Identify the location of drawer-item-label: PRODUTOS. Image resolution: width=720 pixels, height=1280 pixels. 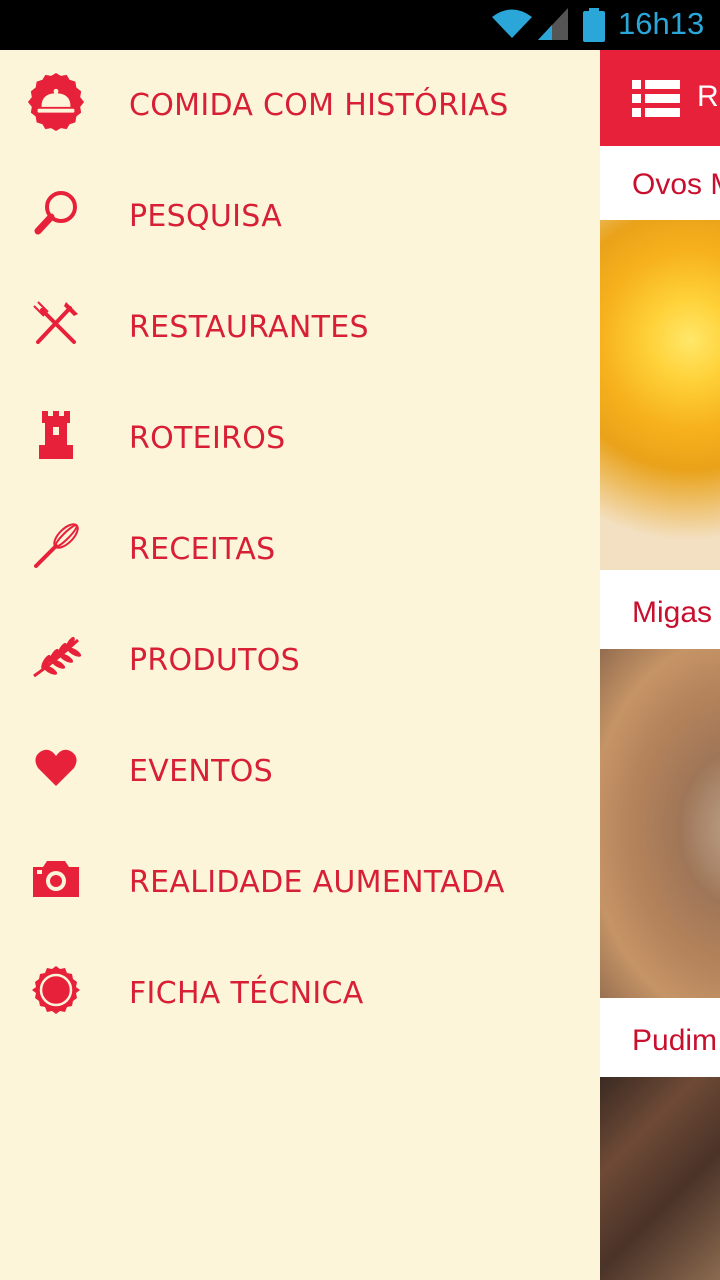
(214, 660).